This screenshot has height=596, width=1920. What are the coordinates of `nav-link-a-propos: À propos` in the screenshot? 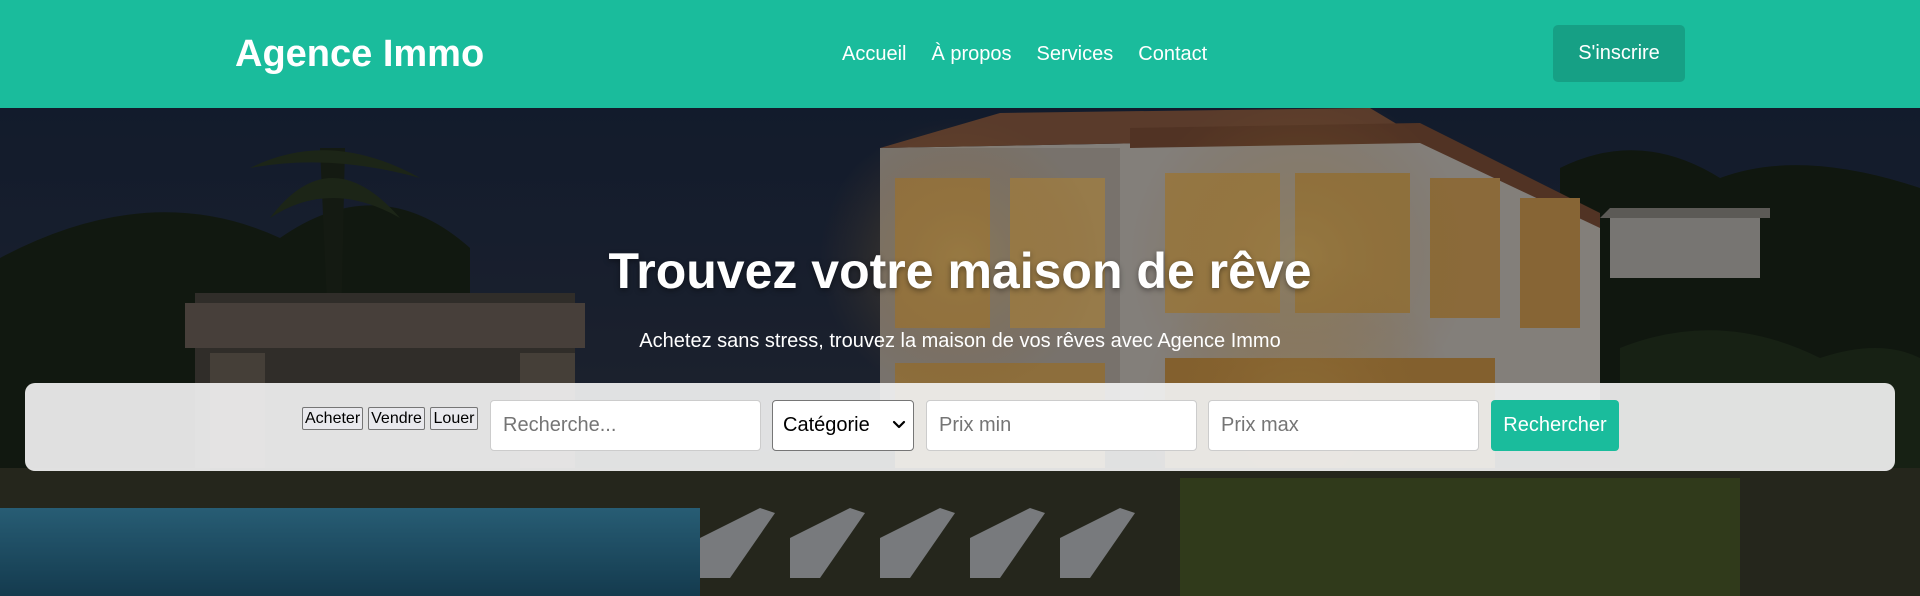 It's located at (971, 54).